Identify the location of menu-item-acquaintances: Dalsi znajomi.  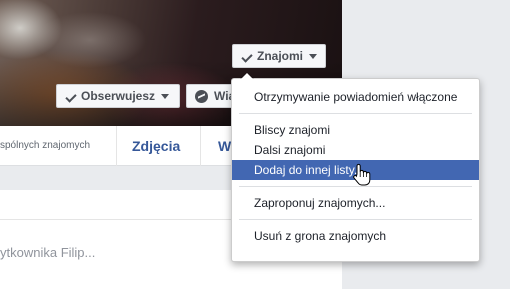
(355, 150).